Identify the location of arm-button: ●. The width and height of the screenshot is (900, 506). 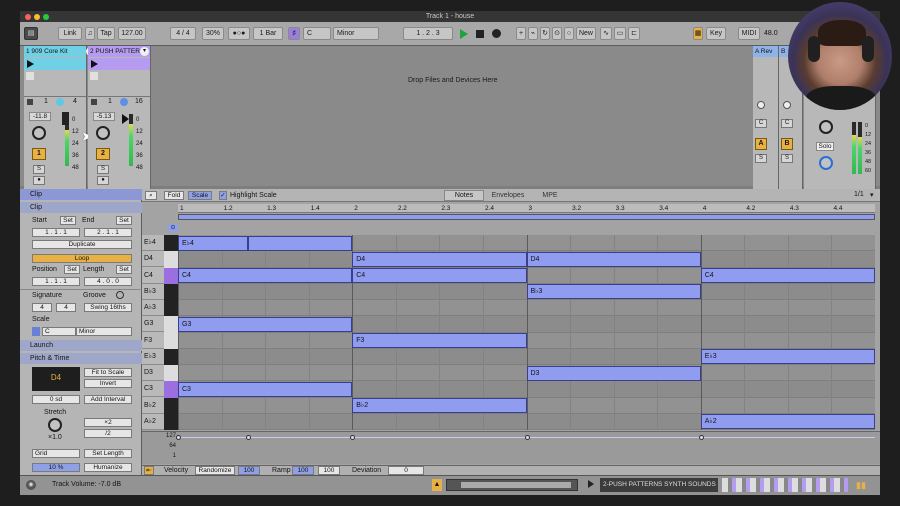
(103, 180).